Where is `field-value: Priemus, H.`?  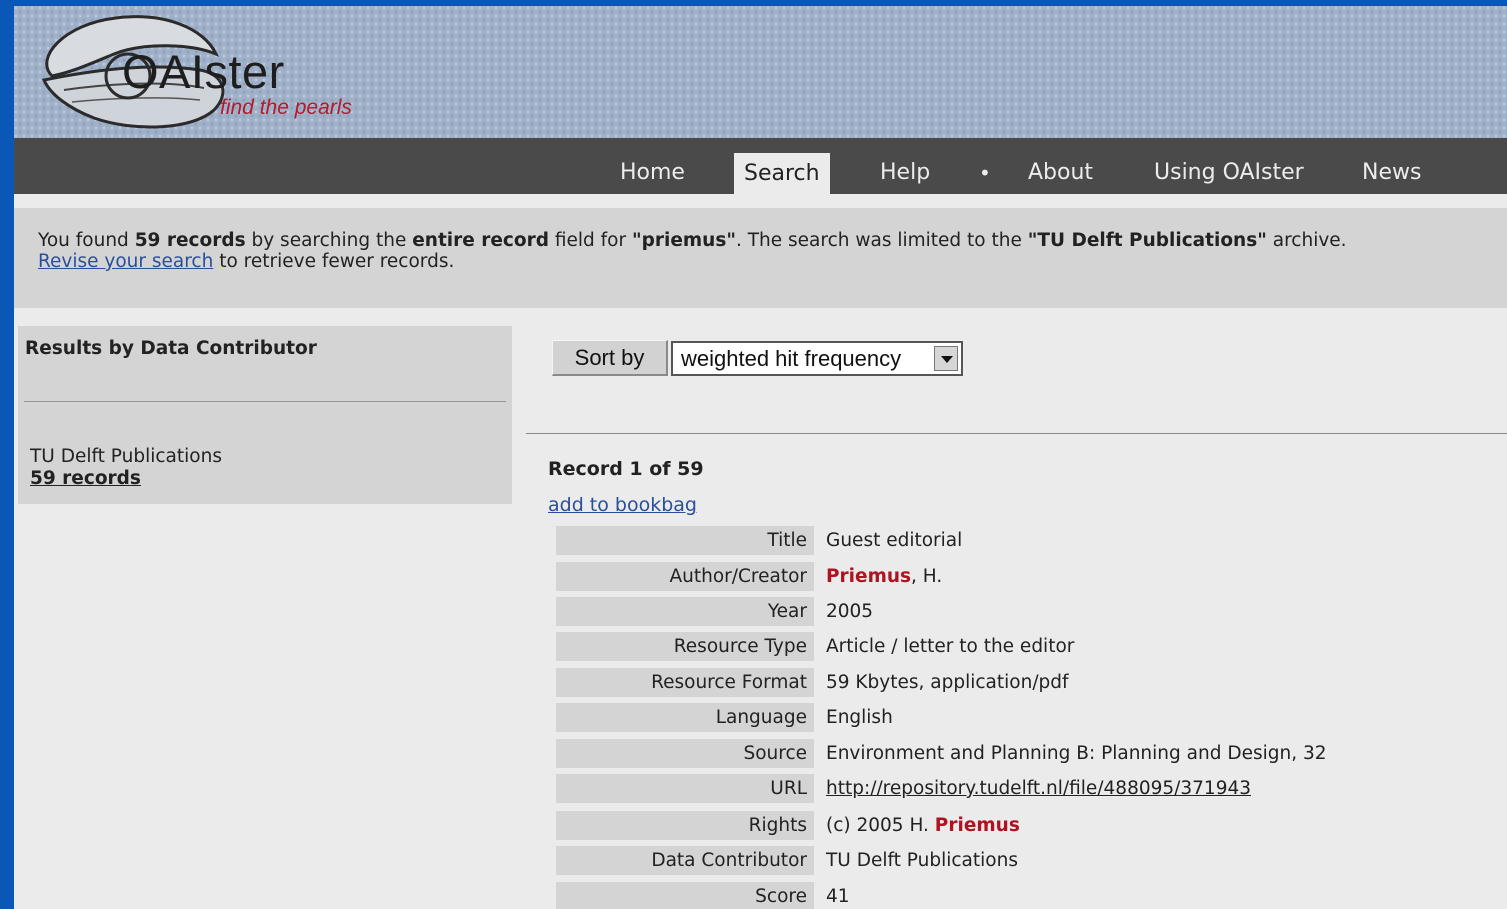 field-value: Priemus, H. is located at coordinates (884, 576).